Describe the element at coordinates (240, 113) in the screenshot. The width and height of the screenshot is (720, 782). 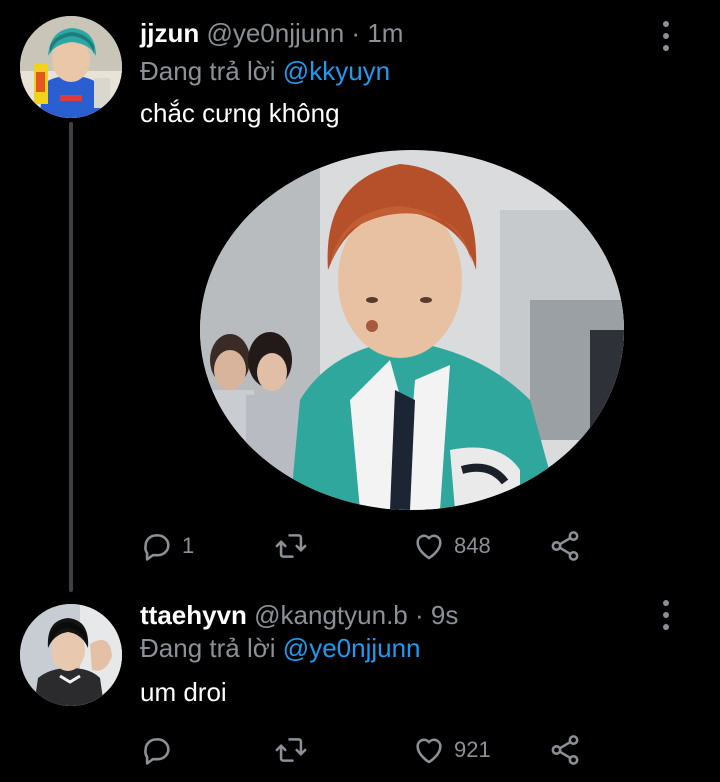
I see `tweet-text: chắc cưng không` at that location.